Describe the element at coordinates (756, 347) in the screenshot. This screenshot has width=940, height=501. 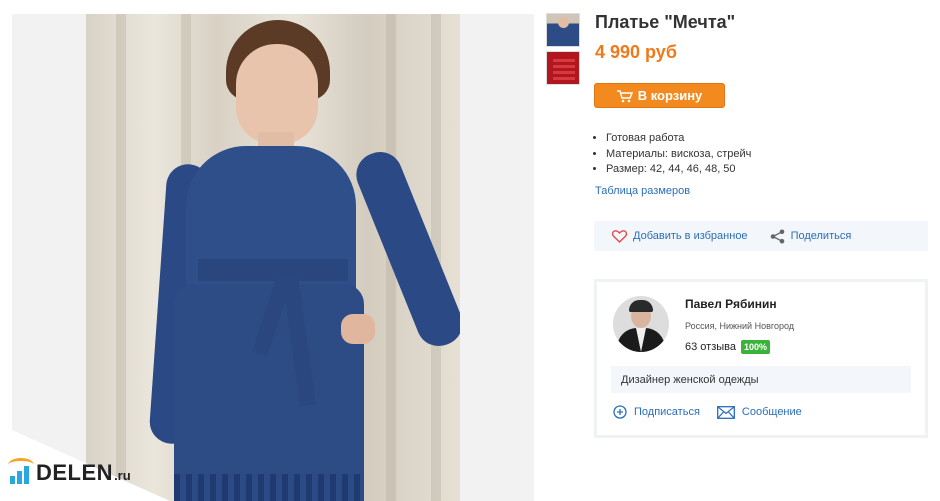
I see `rating-badge: 100%` at that location.